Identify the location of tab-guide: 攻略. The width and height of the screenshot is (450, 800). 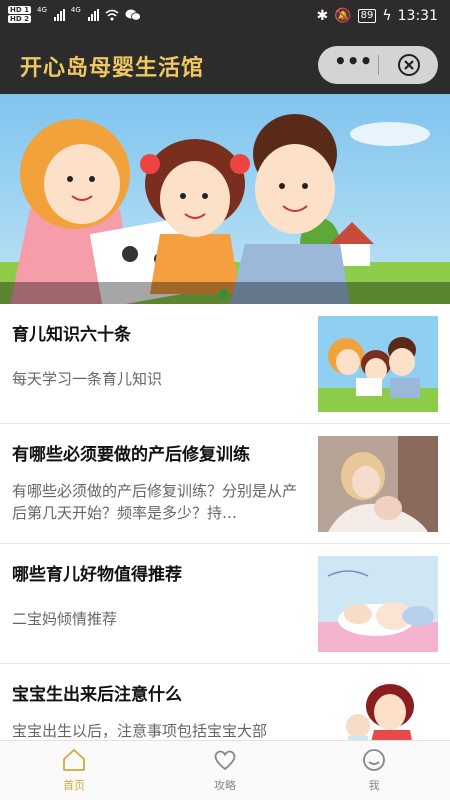
(225, 770).